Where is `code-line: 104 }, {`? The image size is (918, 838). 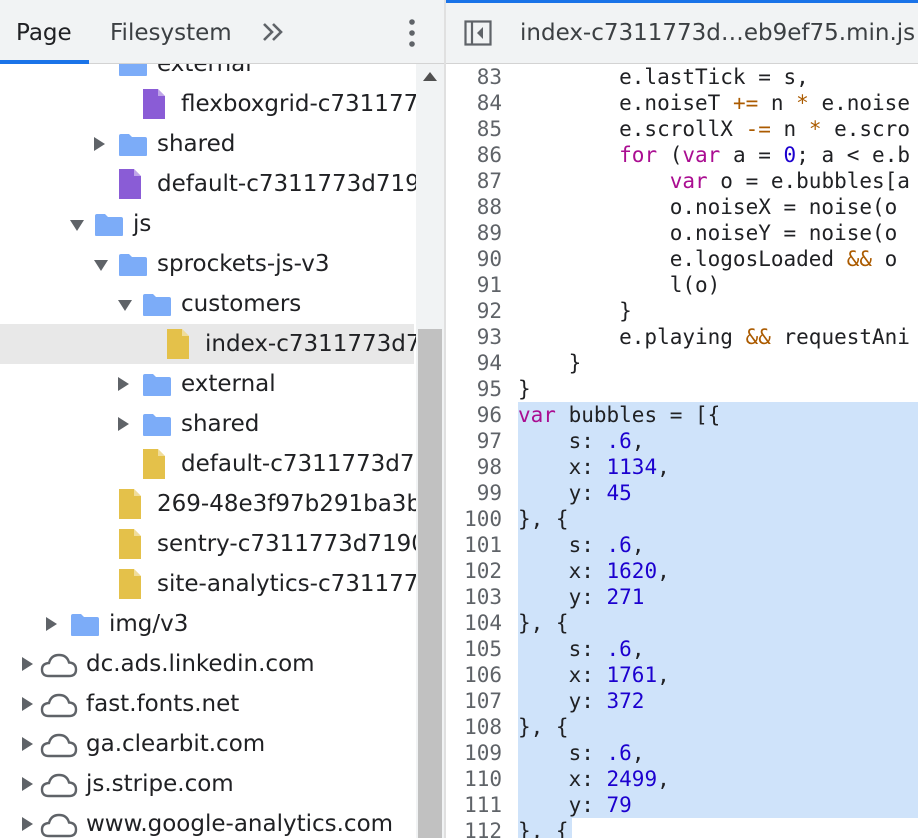 code-line: 104 }, { is located at coordinates (682, 623).